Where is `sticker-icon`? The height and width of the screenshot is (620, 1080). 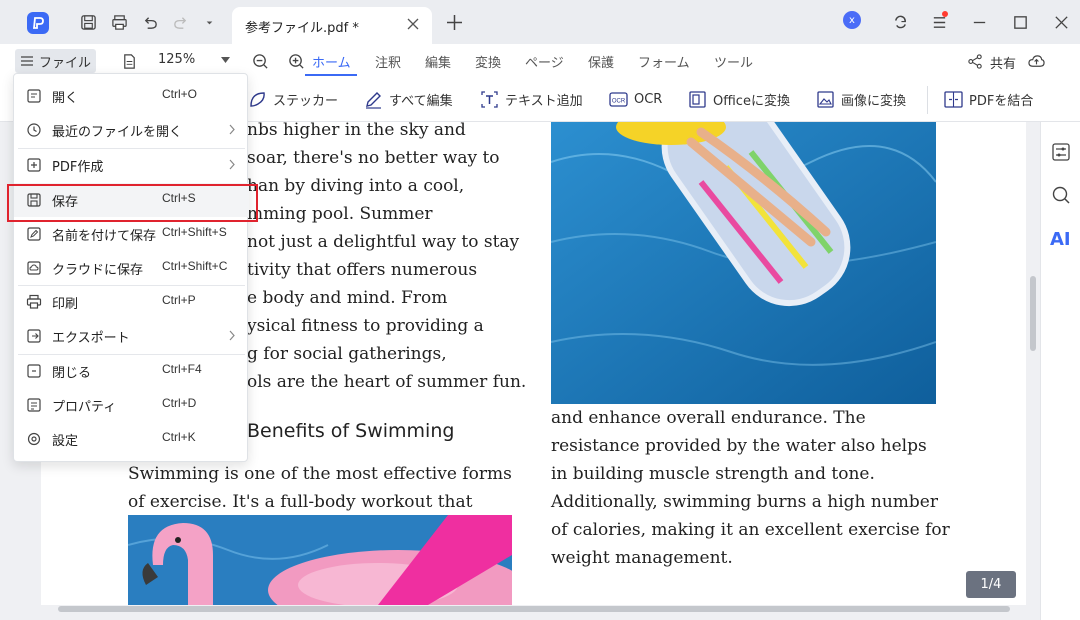
sticker-icon is located at coordinates (257, 99).